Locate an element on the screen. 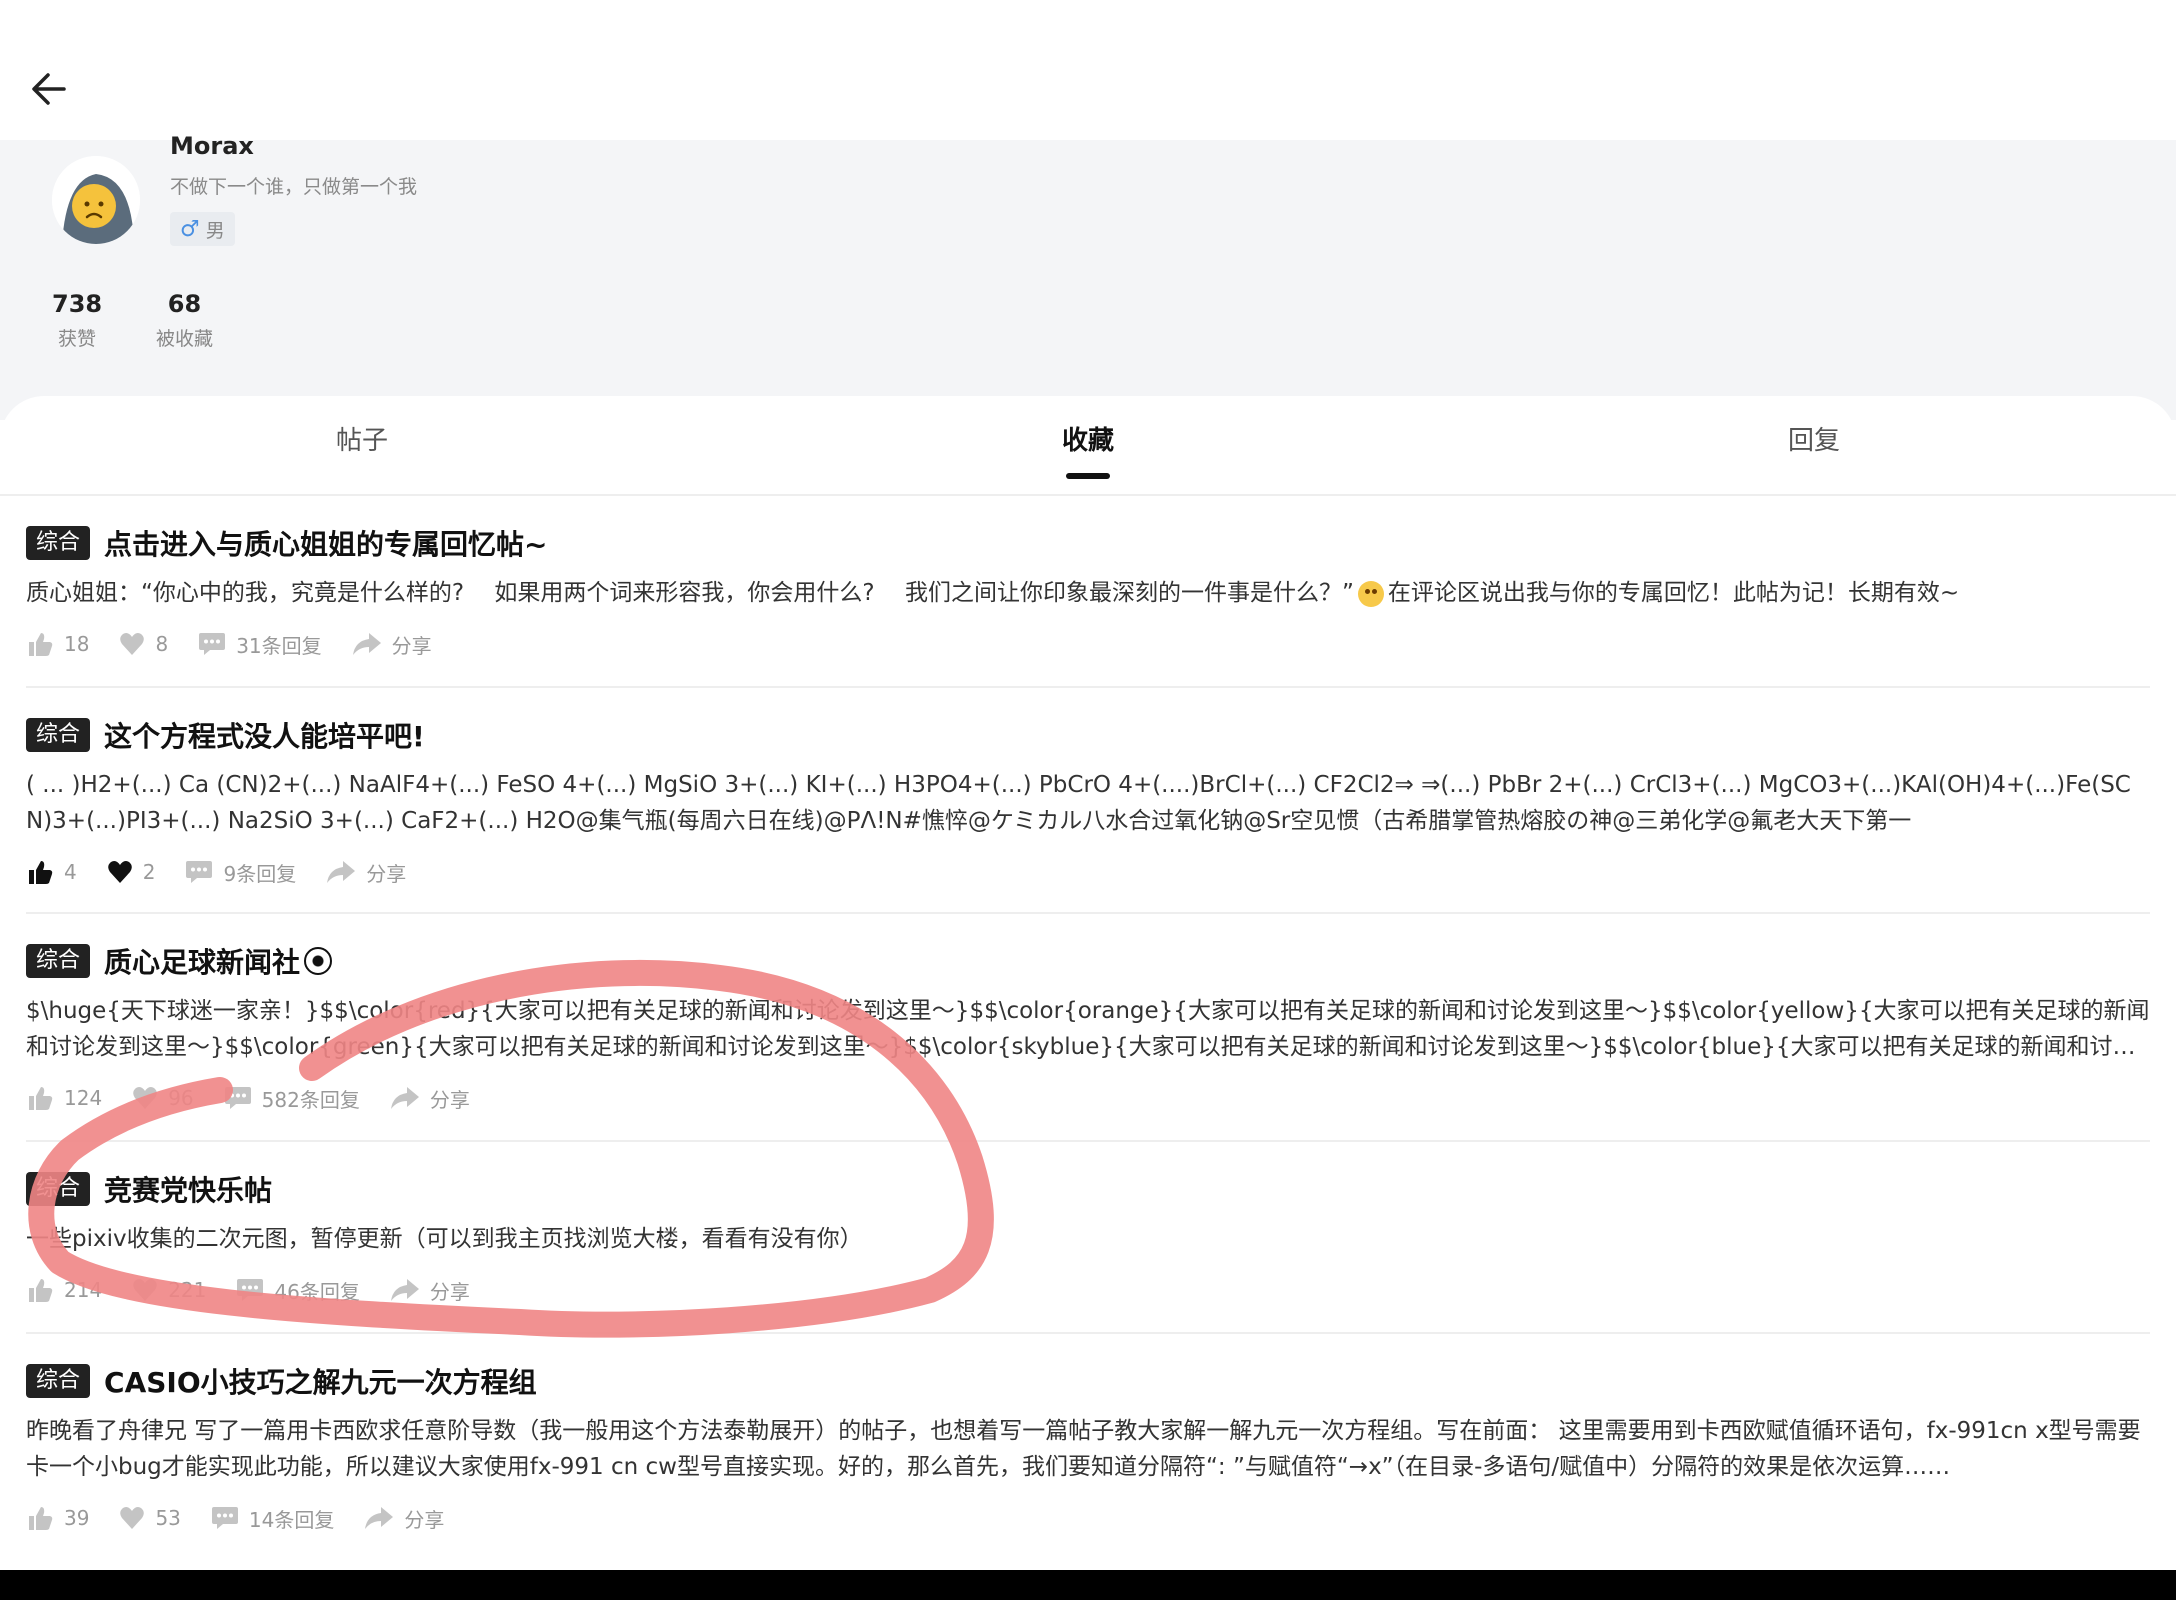 The image size is (2176, 1600). like-count: 124 is located at coordinates (83, 1098).